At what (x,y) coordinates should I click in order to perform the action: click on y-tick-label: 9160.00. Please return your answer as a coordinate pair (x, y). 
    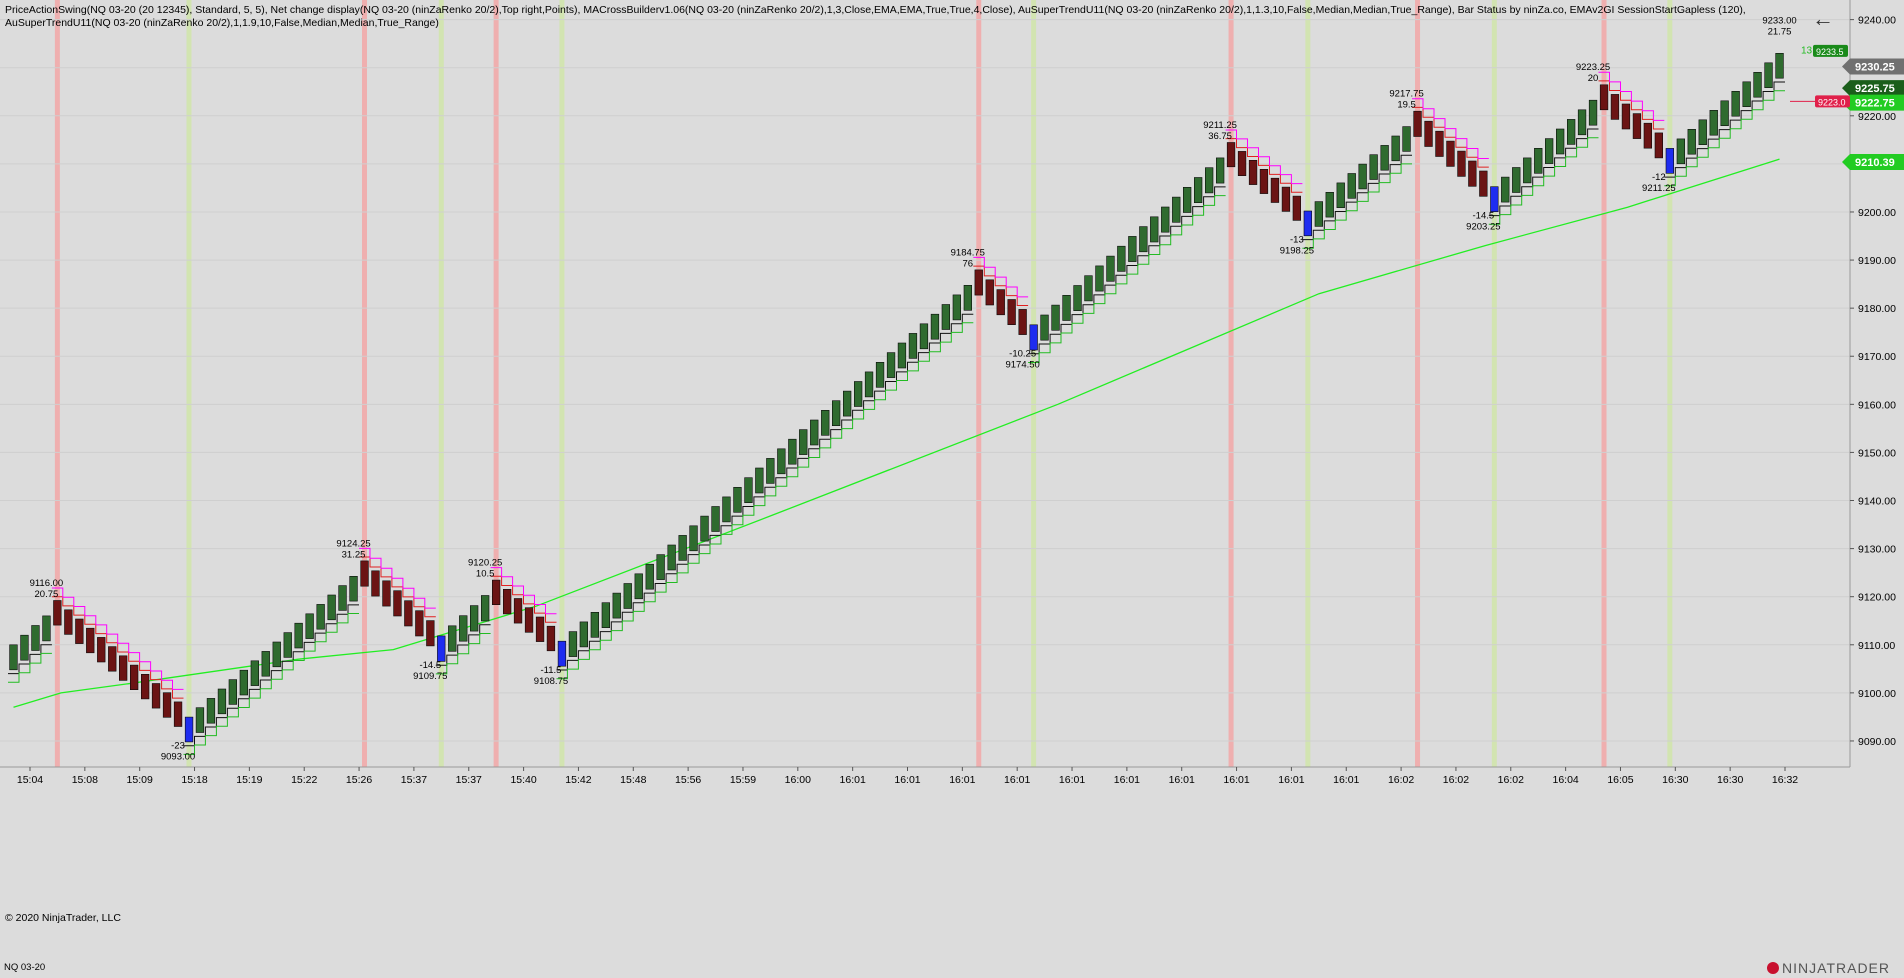
    Looking at the image, I should click on (1877, 405).